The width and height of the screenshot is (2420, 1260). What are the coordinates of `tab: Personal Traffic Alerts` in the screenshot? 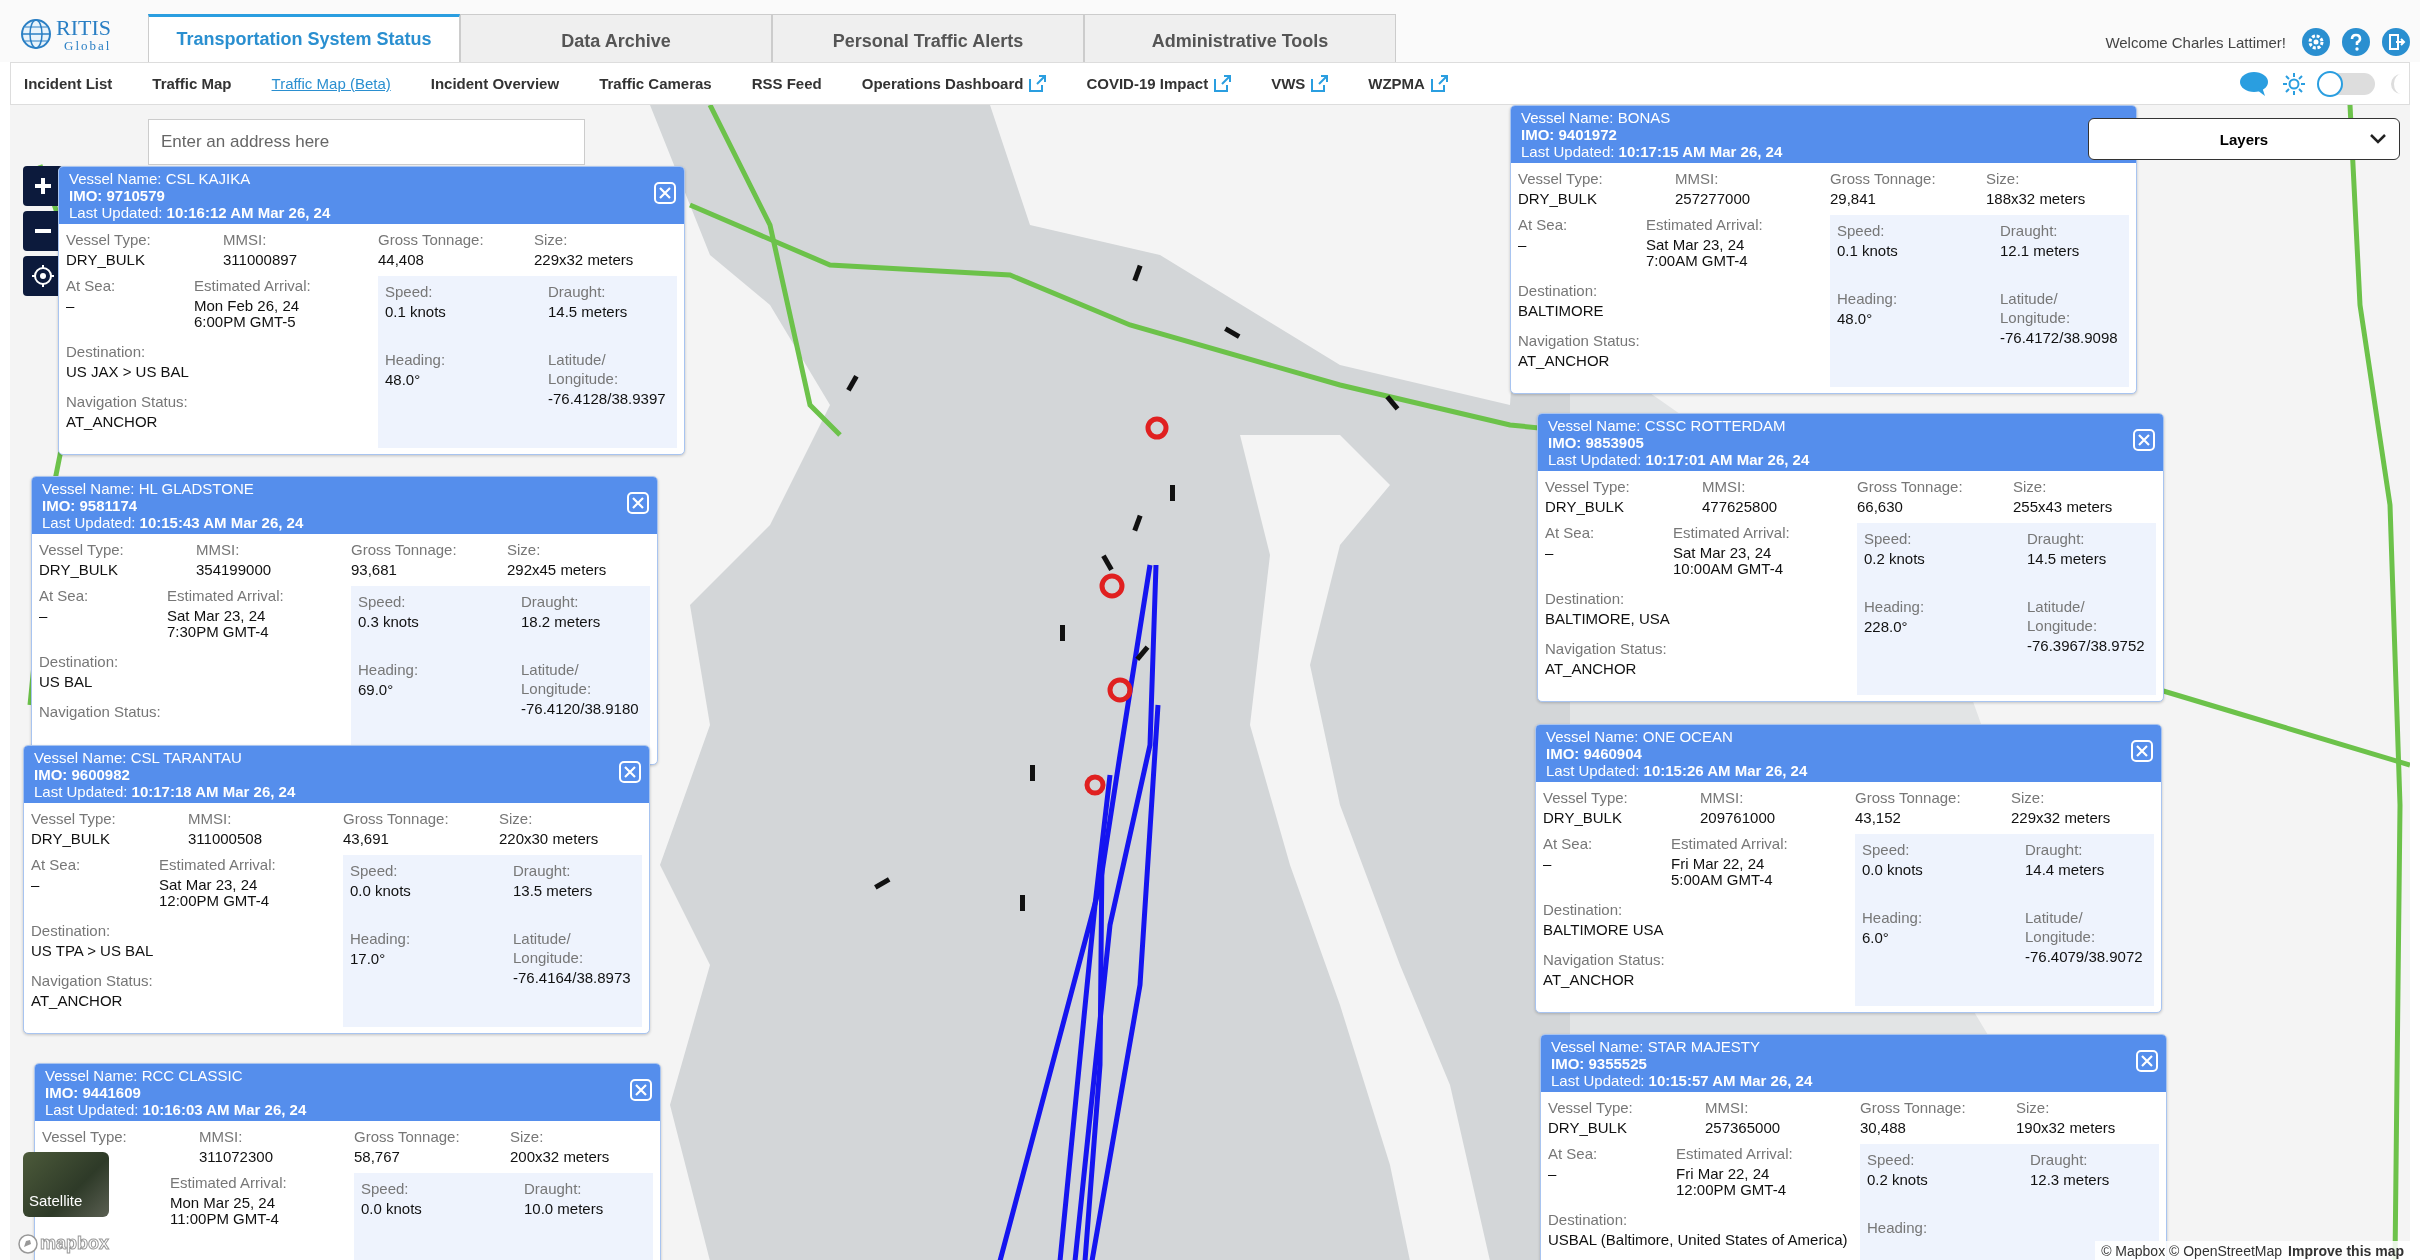 It's located at (928, 38).